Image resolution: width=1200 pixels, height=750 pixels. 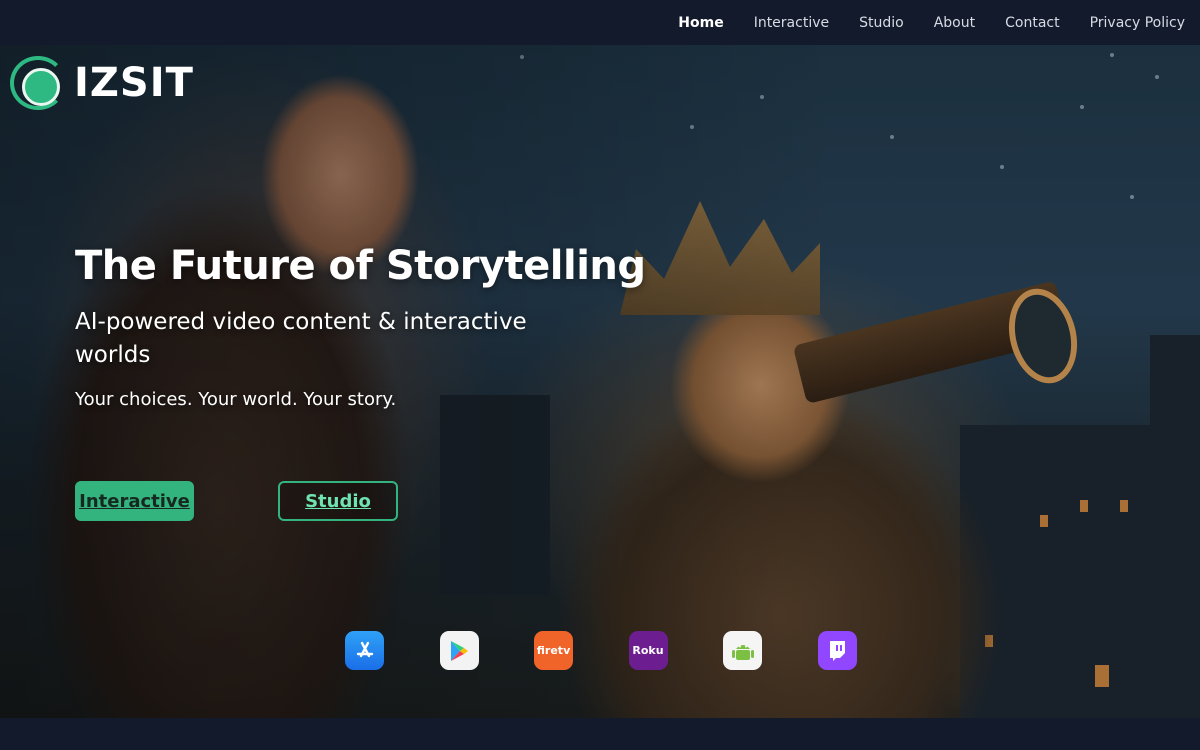 I want to click on nav-privacy-policy-link: Privacy Policy, so click(x=1137, y=23).